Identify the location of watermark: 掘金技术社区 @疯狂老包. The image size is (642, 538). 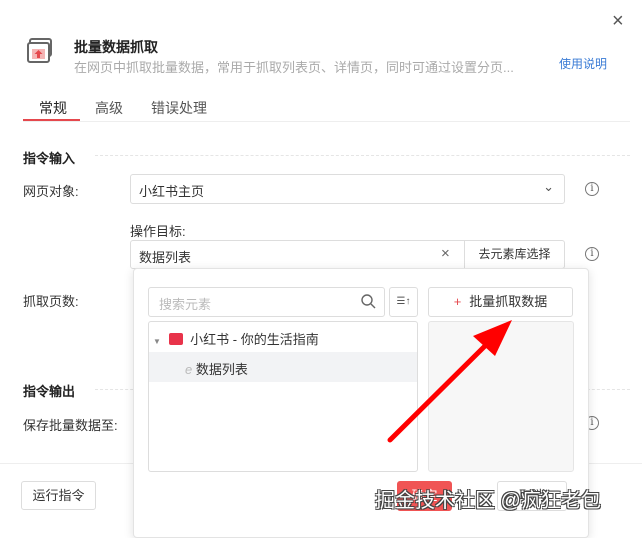
(488, 501).